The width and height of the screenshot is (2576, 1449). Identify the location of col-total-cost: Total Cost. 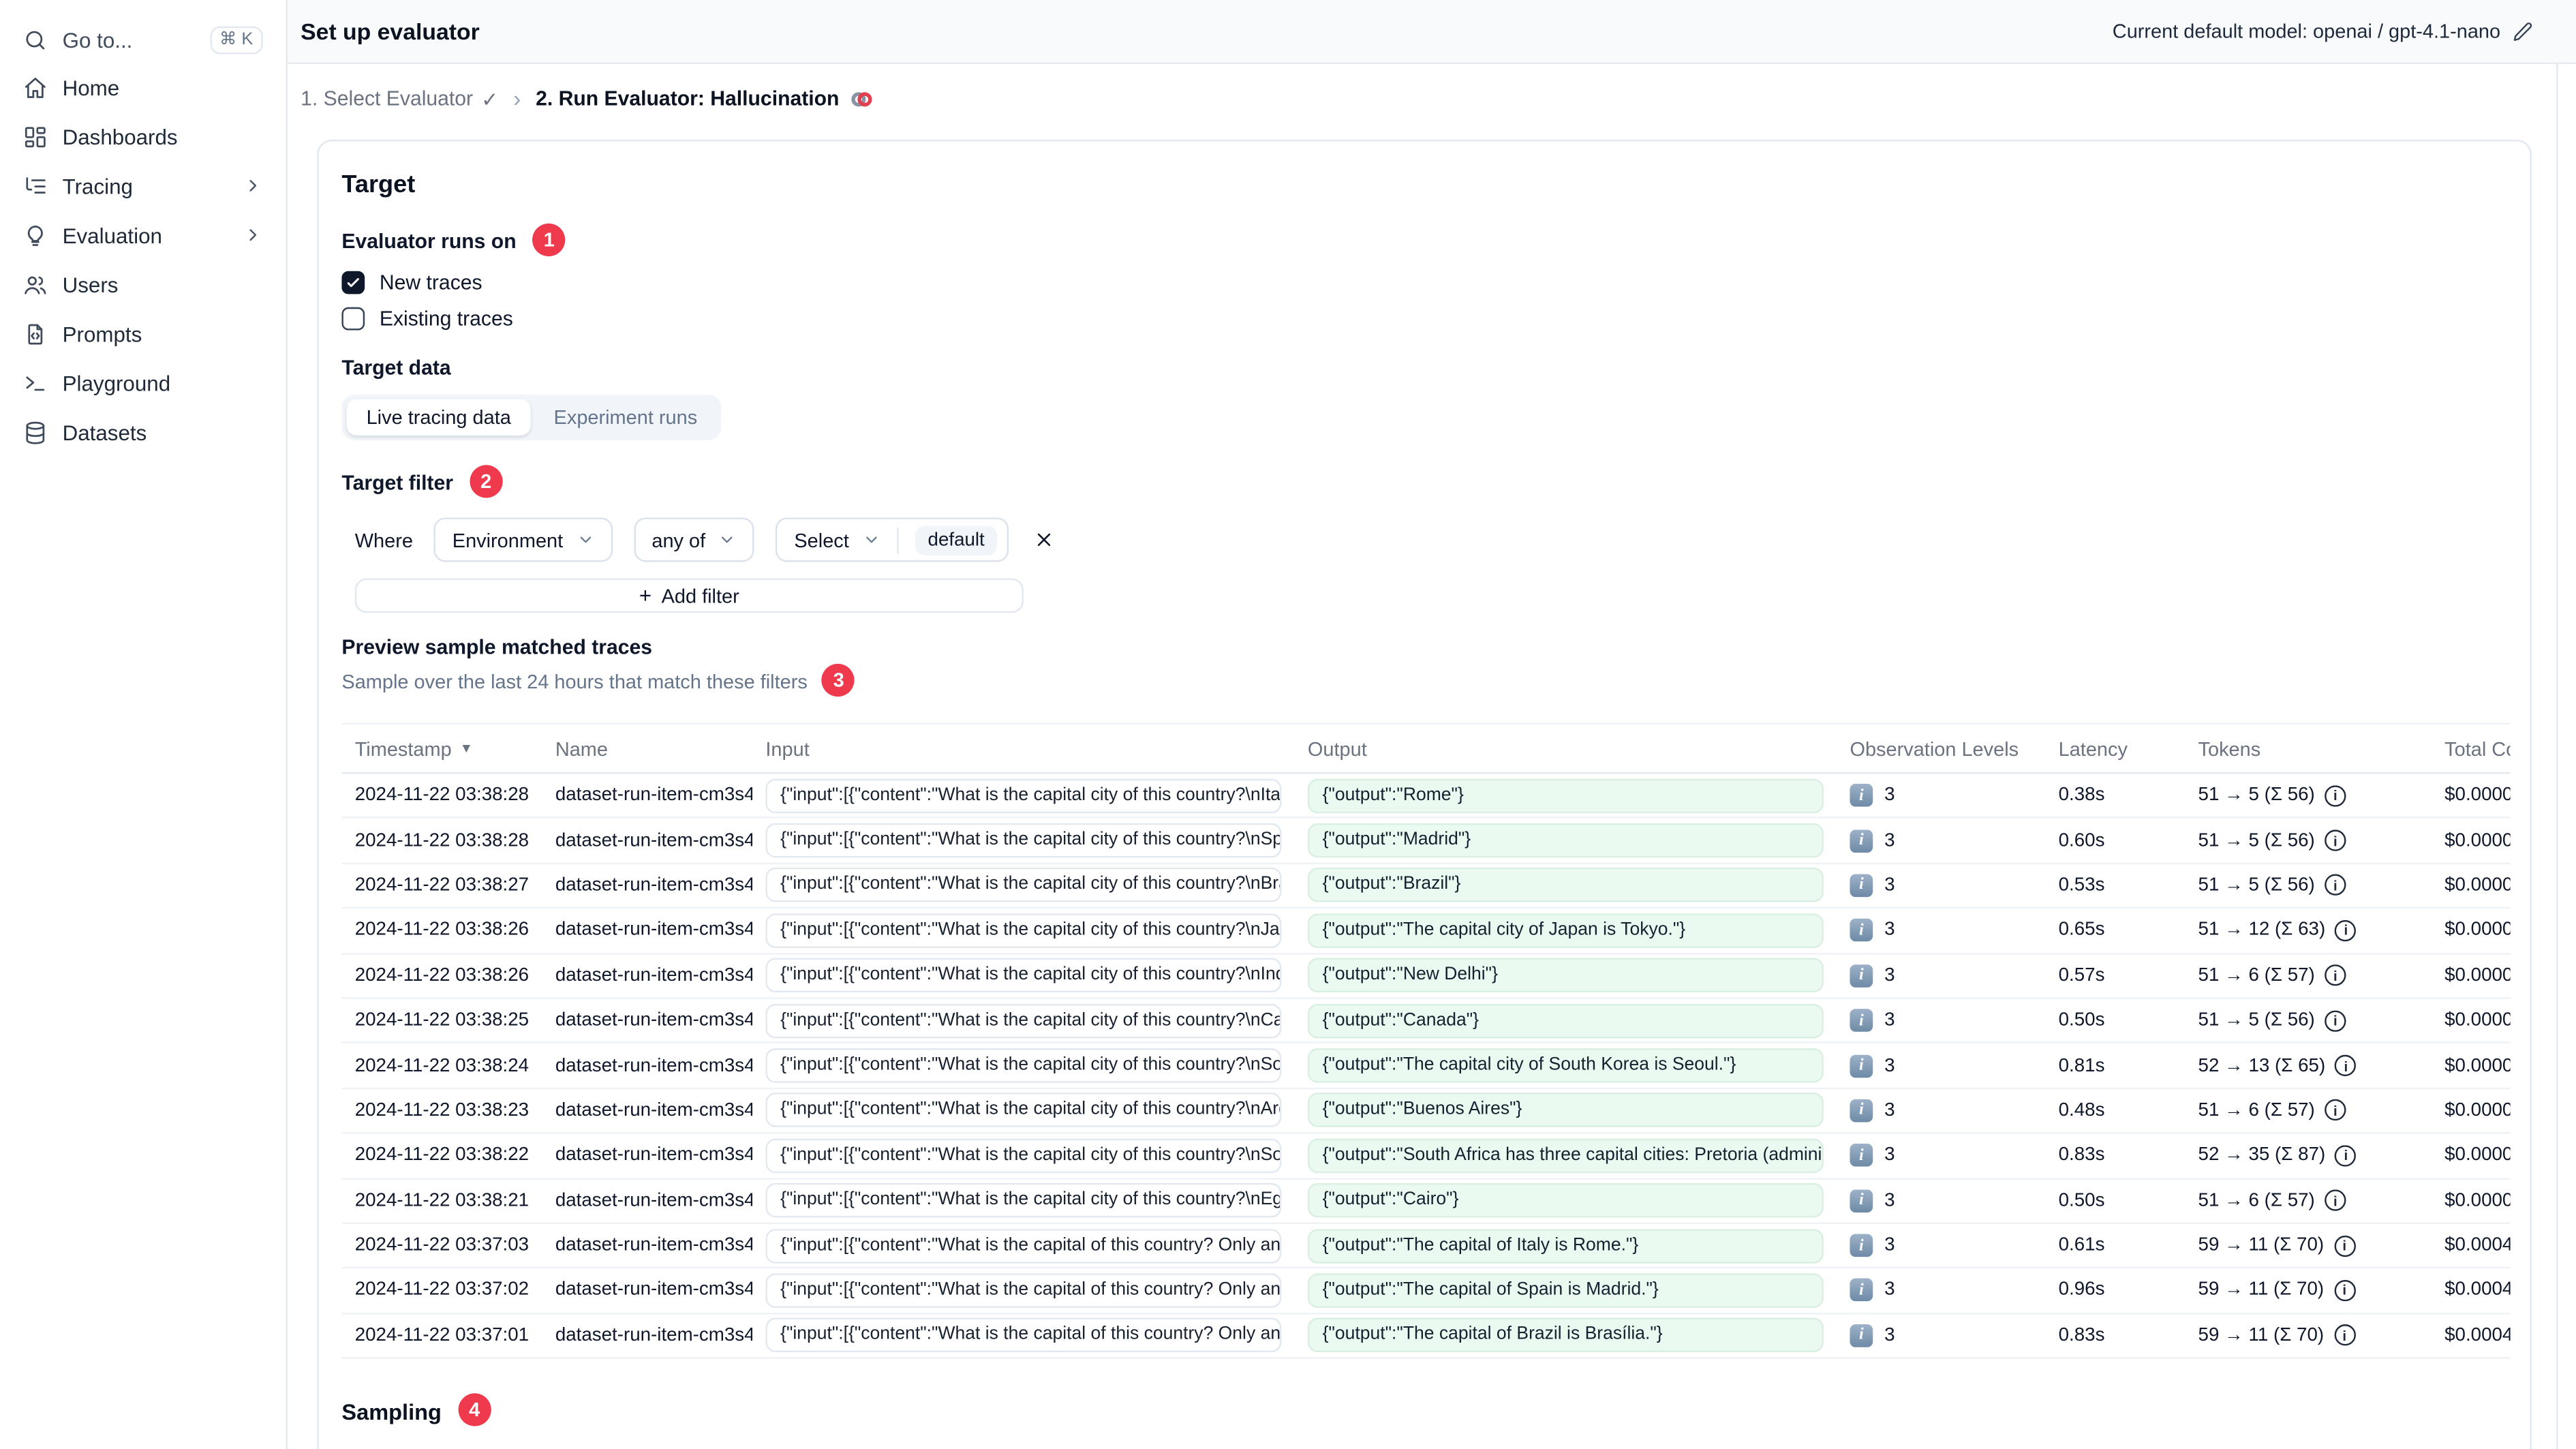
(2471, 748).